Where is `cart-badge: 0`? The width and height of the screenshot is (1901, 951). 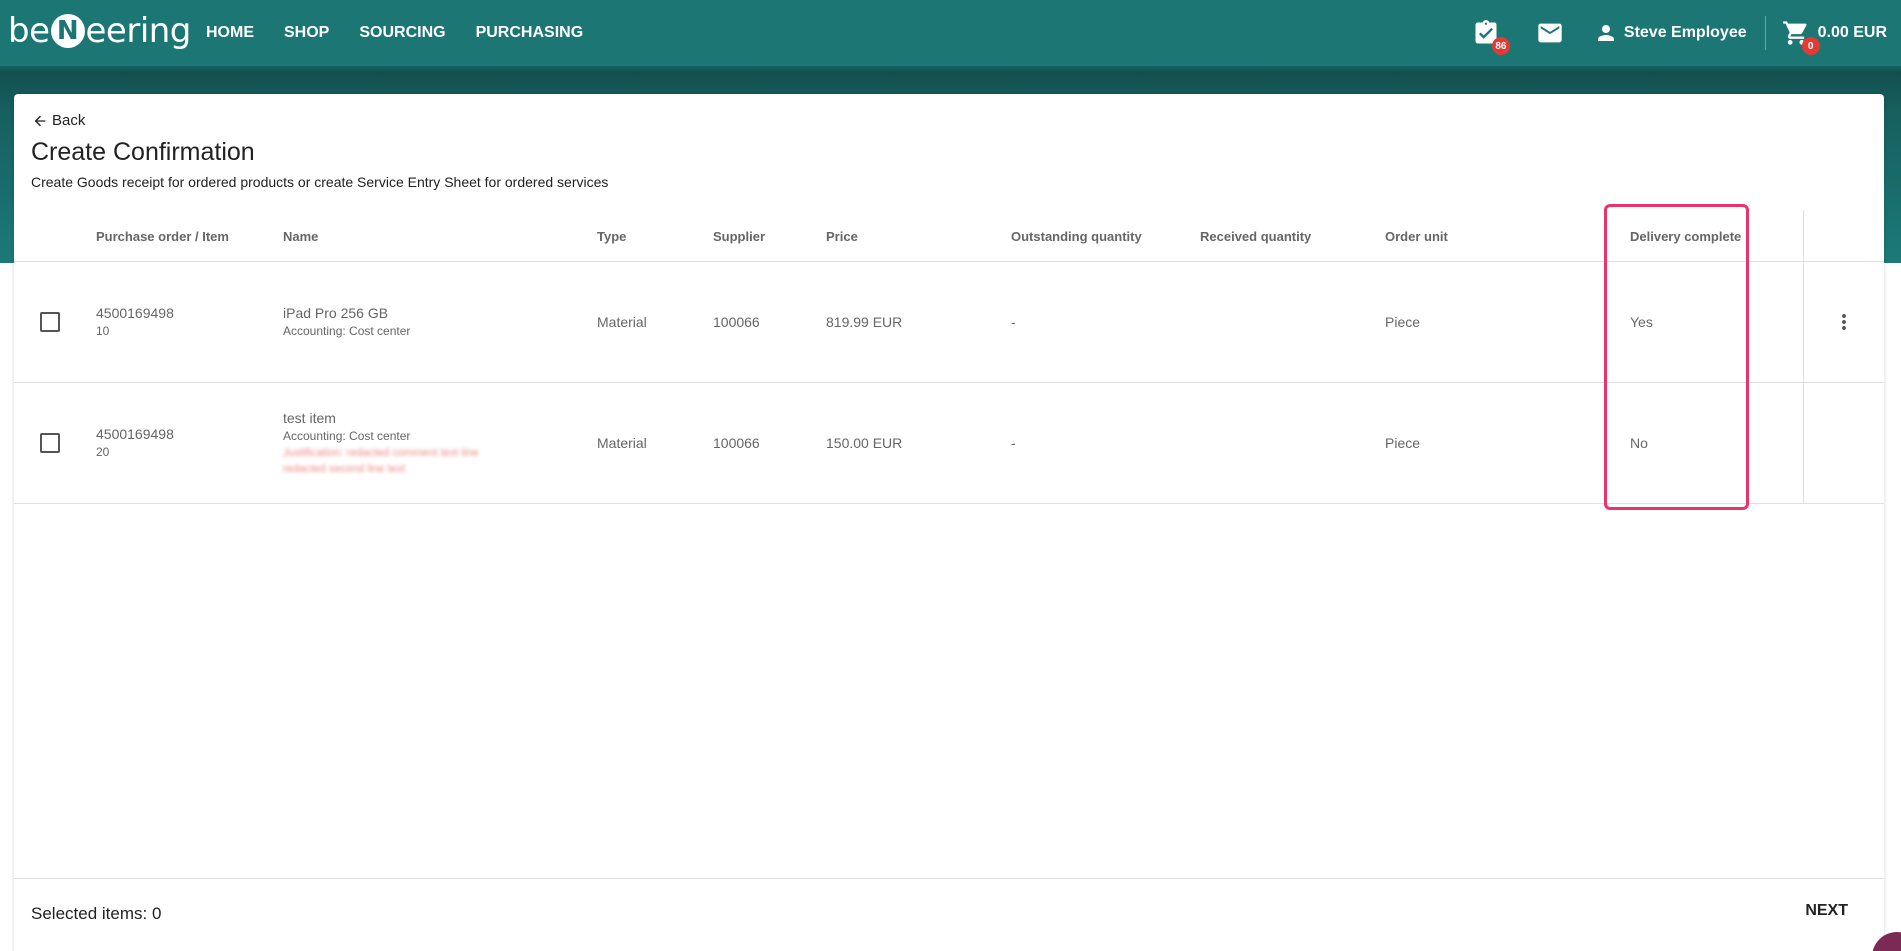
cart-badge: 0 is located at coordinates (1810, 46).